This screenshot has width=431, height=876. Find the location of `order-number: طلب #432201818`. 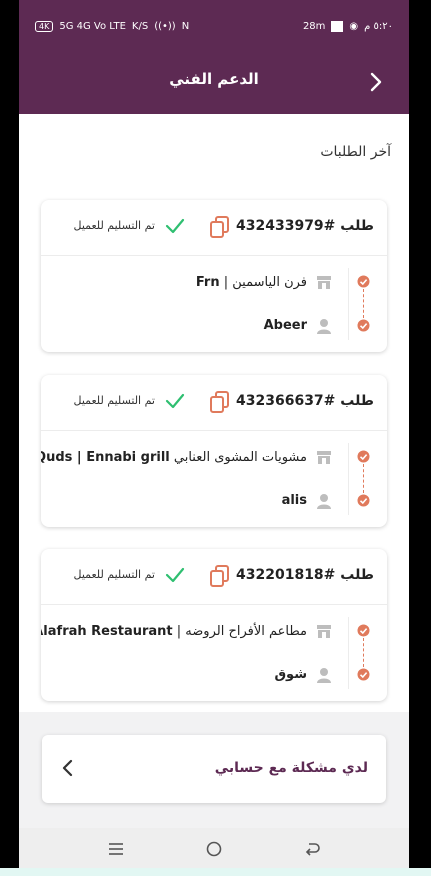

order-number: طلب #432201818 is located at coordinates (305, 575).